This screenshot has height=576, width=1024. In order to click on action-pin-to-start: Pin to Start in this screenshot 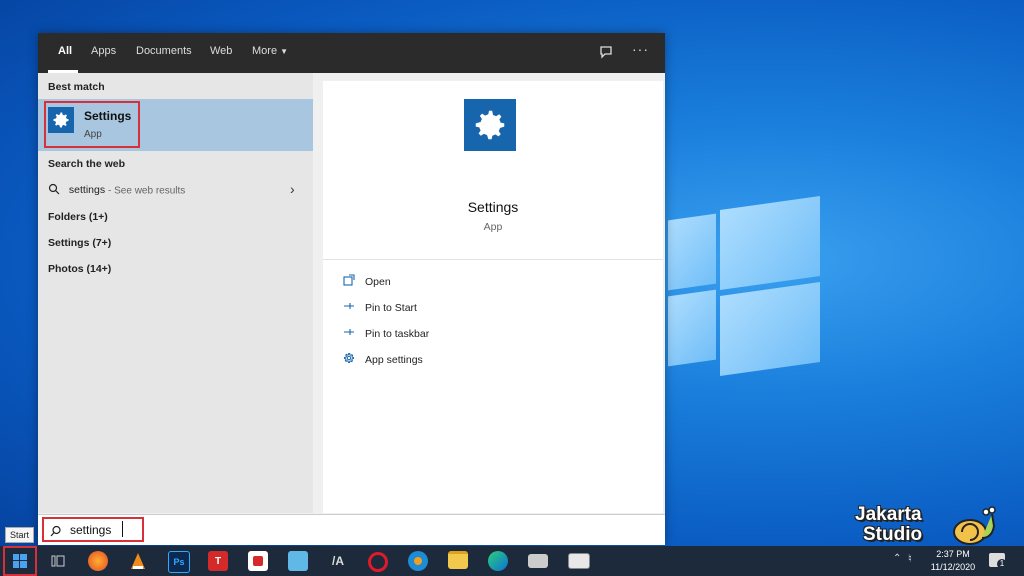, I will do `click(380, 307)`.